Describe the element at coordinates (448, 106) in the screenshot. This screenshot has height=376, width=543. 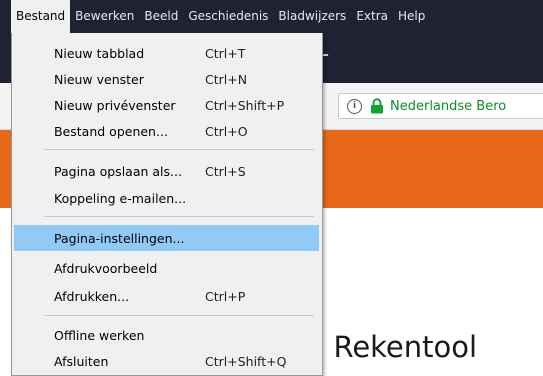
I see `url-text: Nederlandse Bero` at that location.